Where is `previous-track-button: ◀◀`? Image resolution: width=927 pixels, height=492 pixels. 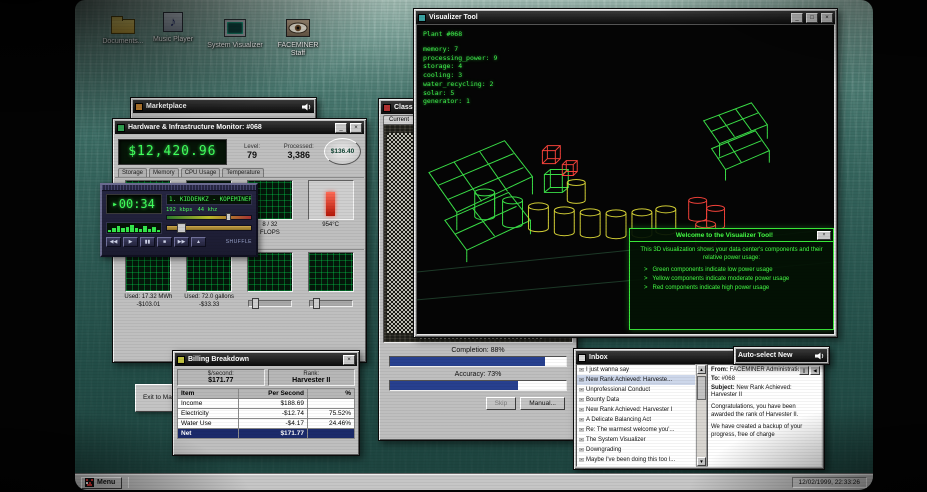
previous-track-button: ◀◀ is located at coordinates (113, 242).